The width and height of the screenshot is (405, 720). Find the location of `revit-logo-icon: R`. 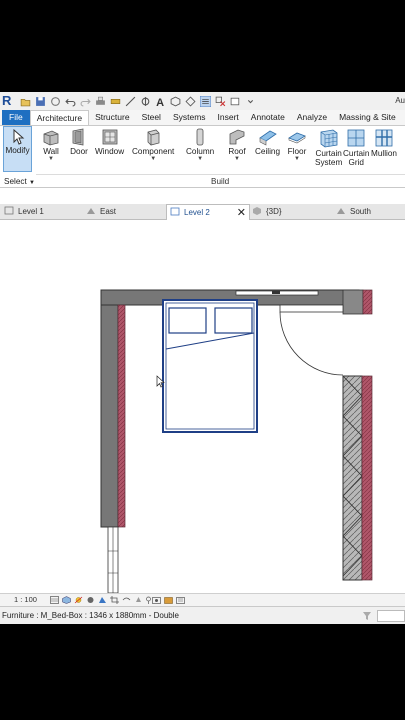

revit-logo-icon: R is located at coordinates (9, 101).